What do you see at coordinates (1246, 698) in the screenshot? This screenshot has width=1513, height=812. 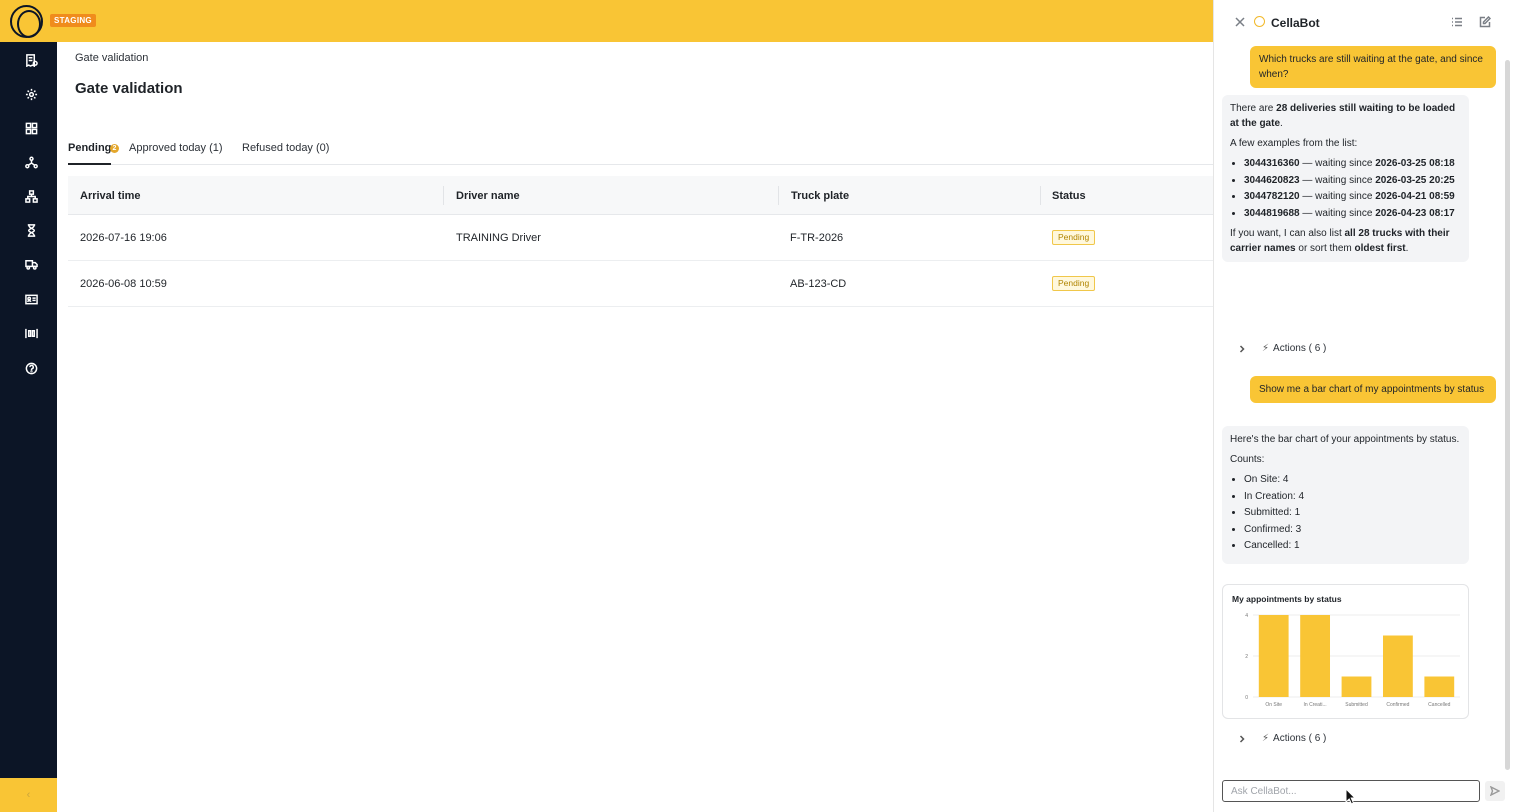 I see `y-tick-label: 0` at bounding box center [1246, 698].